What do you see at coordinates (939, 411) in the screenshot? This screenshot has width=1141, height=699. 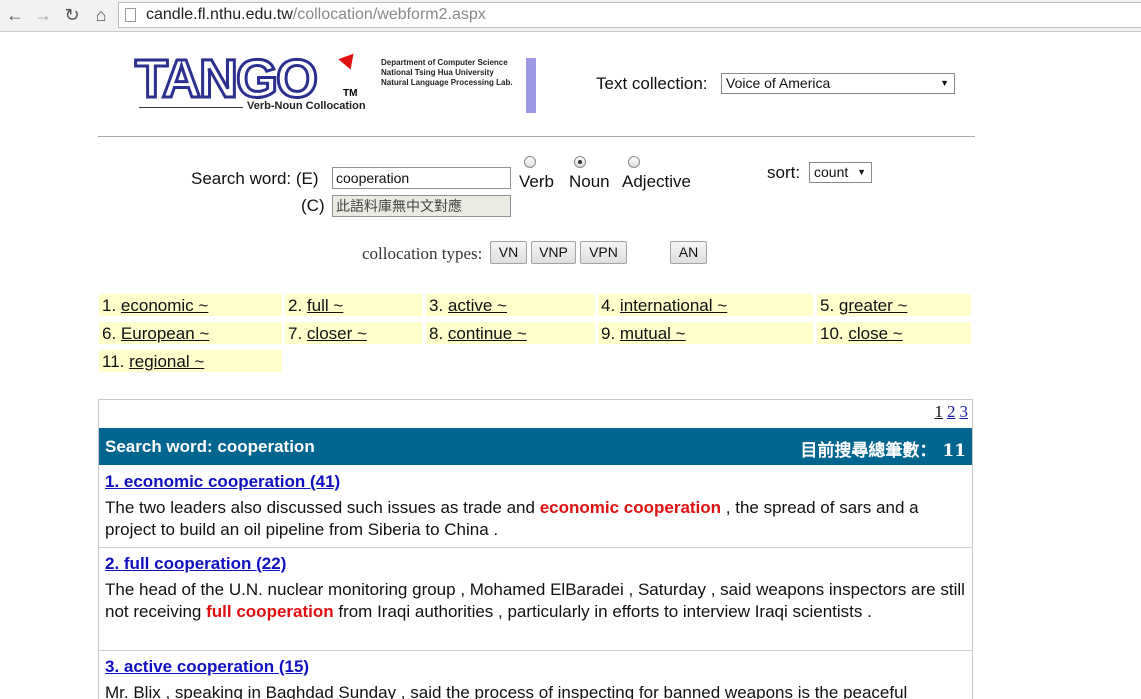 I see `page-link: 1` at bounding box center [939, 411].